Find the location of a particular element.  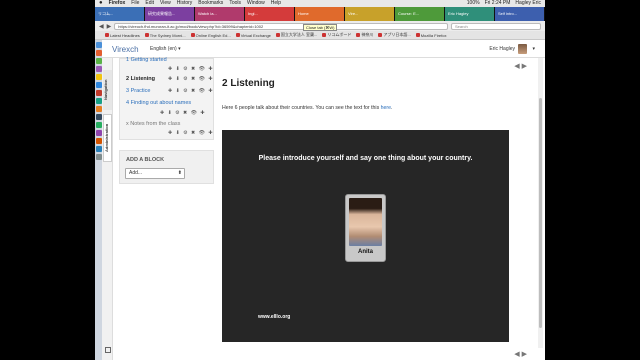

avatar is located at coordinates (522, 49).